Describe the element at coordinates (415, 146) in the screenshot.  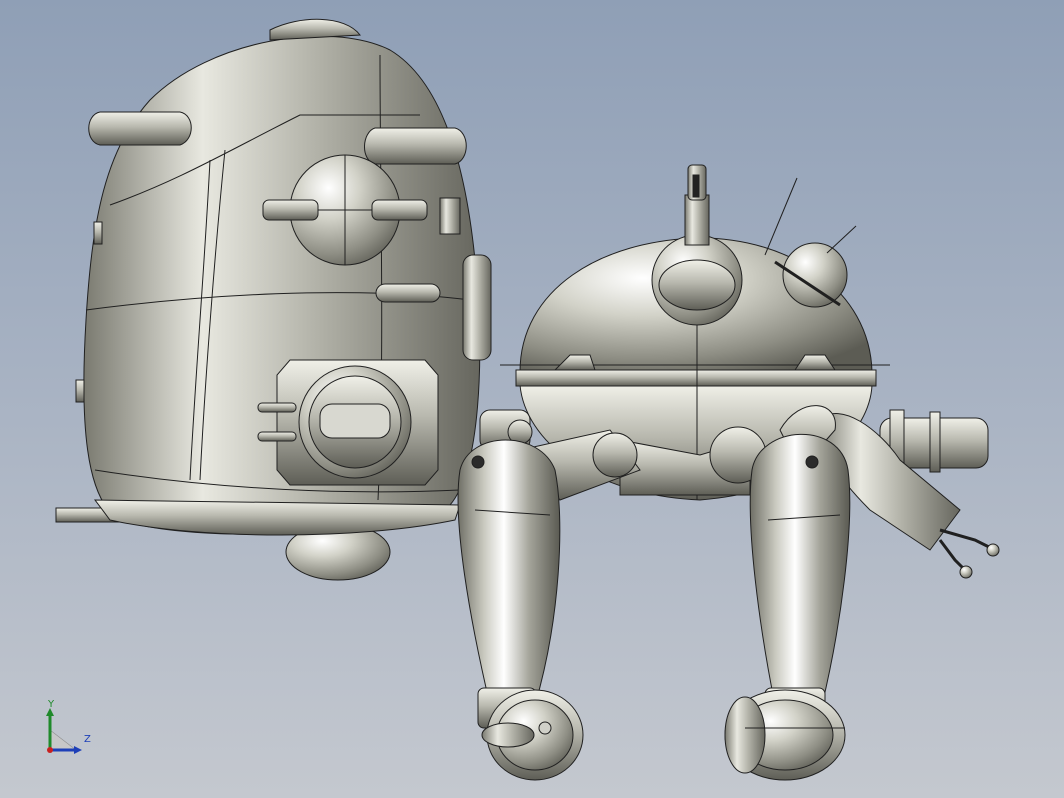
I see `pod-side-cylinder-right` at that location.